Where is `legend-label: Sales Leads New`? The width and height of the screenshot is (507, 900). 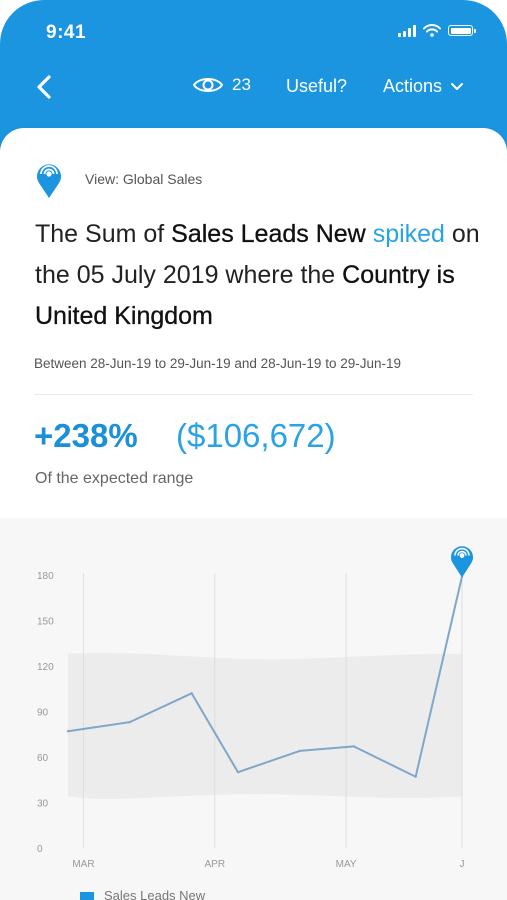 legend-label: Sales Leads New is located at coordinates (155, 894).